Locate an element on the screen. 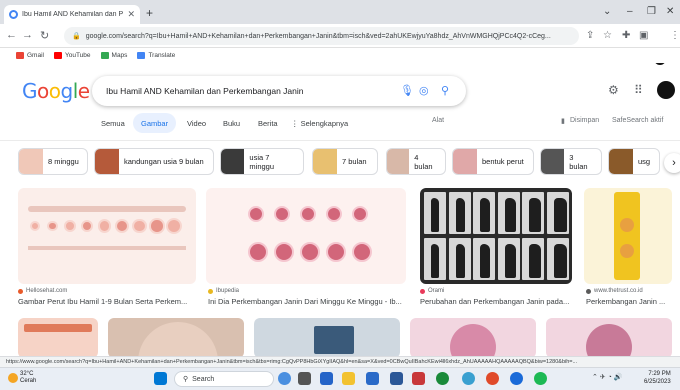 The height and width of the screenshot is (390, 680). weather-widget: 32°C Cerah is located at coordinates (28, 378).